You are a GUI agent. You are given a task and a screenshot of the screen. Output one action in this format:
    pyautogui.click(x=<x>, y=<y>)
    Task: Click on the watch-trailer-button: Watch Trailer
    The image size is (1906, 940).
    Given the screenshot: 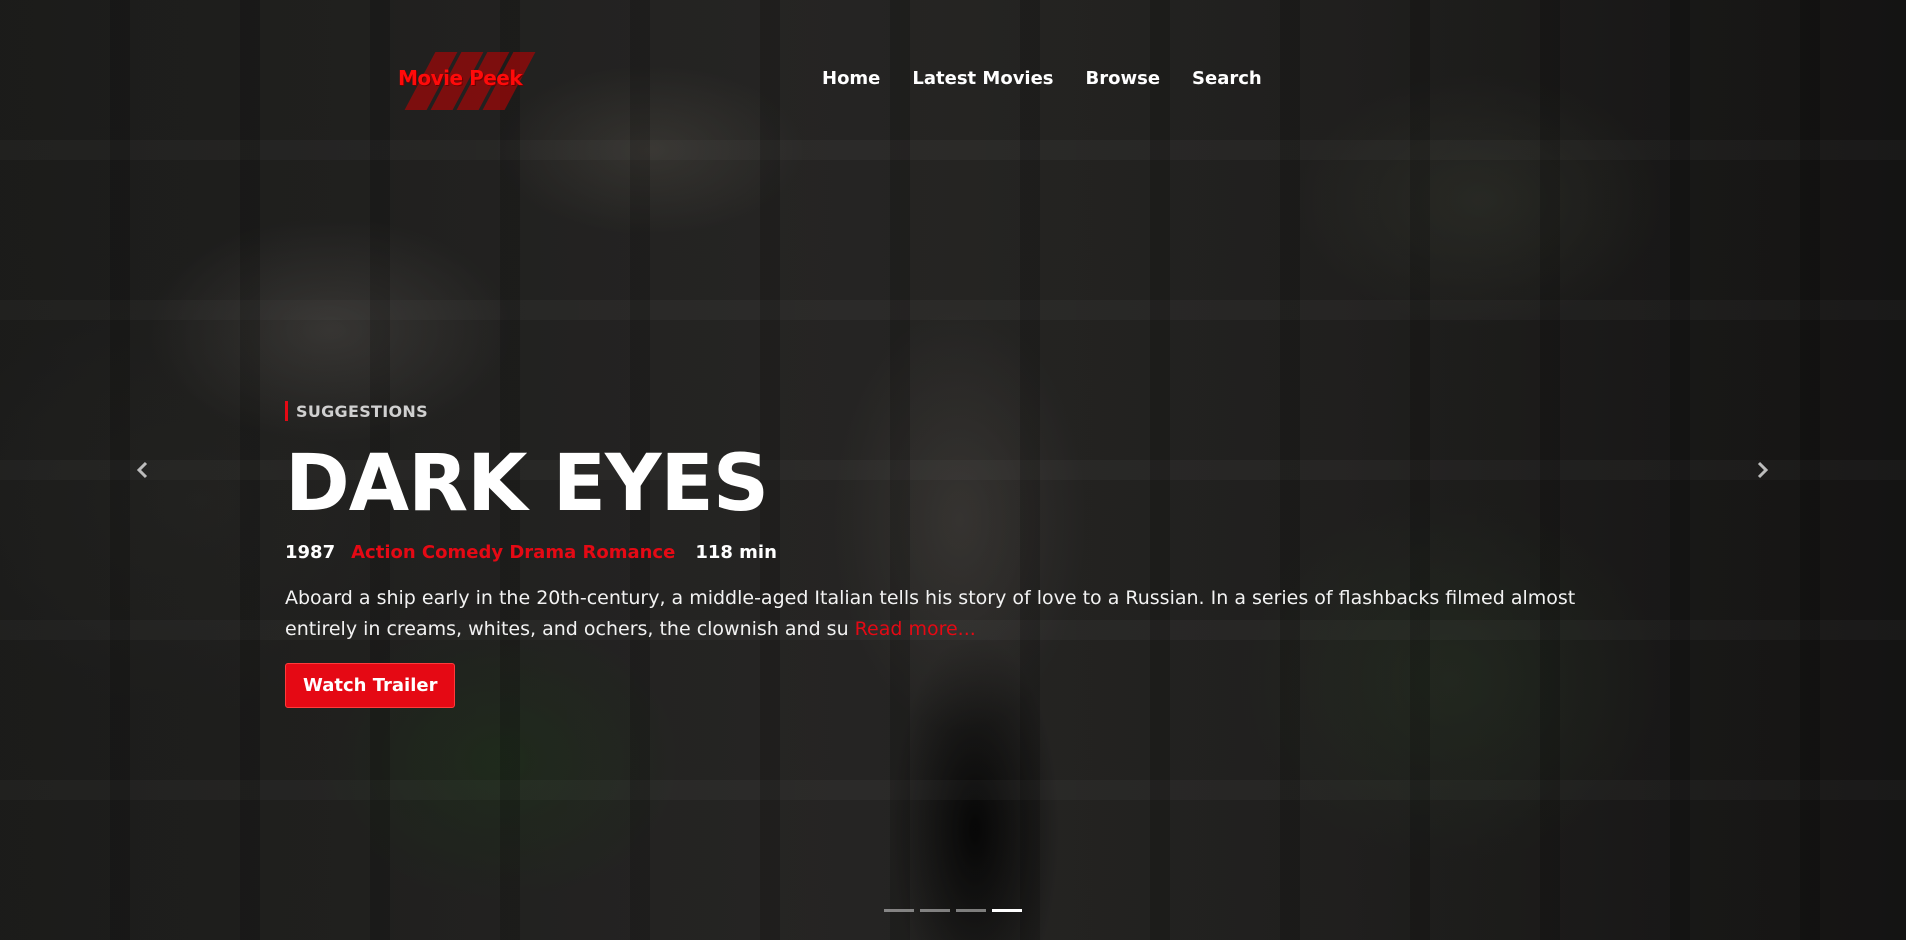 What is the action you would take?
    pyautogui.click(x=370, y=685)
    